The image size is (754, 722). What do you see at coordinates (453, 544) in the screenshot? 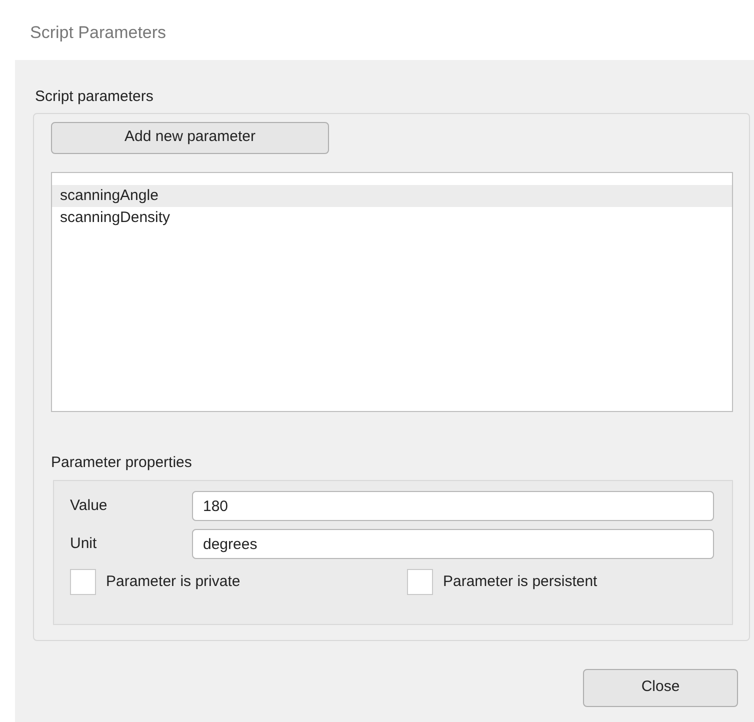
I see `input-field: degrees` at bounding box center [453, 544].